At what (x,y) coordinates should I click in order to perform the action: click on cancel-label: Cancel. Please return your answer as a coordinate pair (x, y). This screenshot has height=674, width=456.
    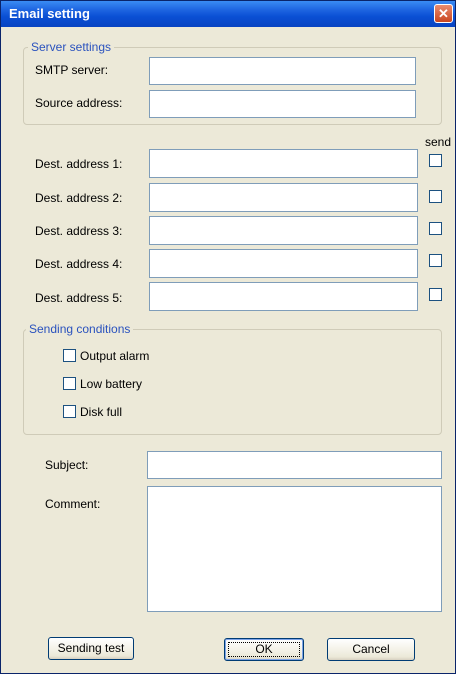
    Looking at the image, I should click on (371, 649).